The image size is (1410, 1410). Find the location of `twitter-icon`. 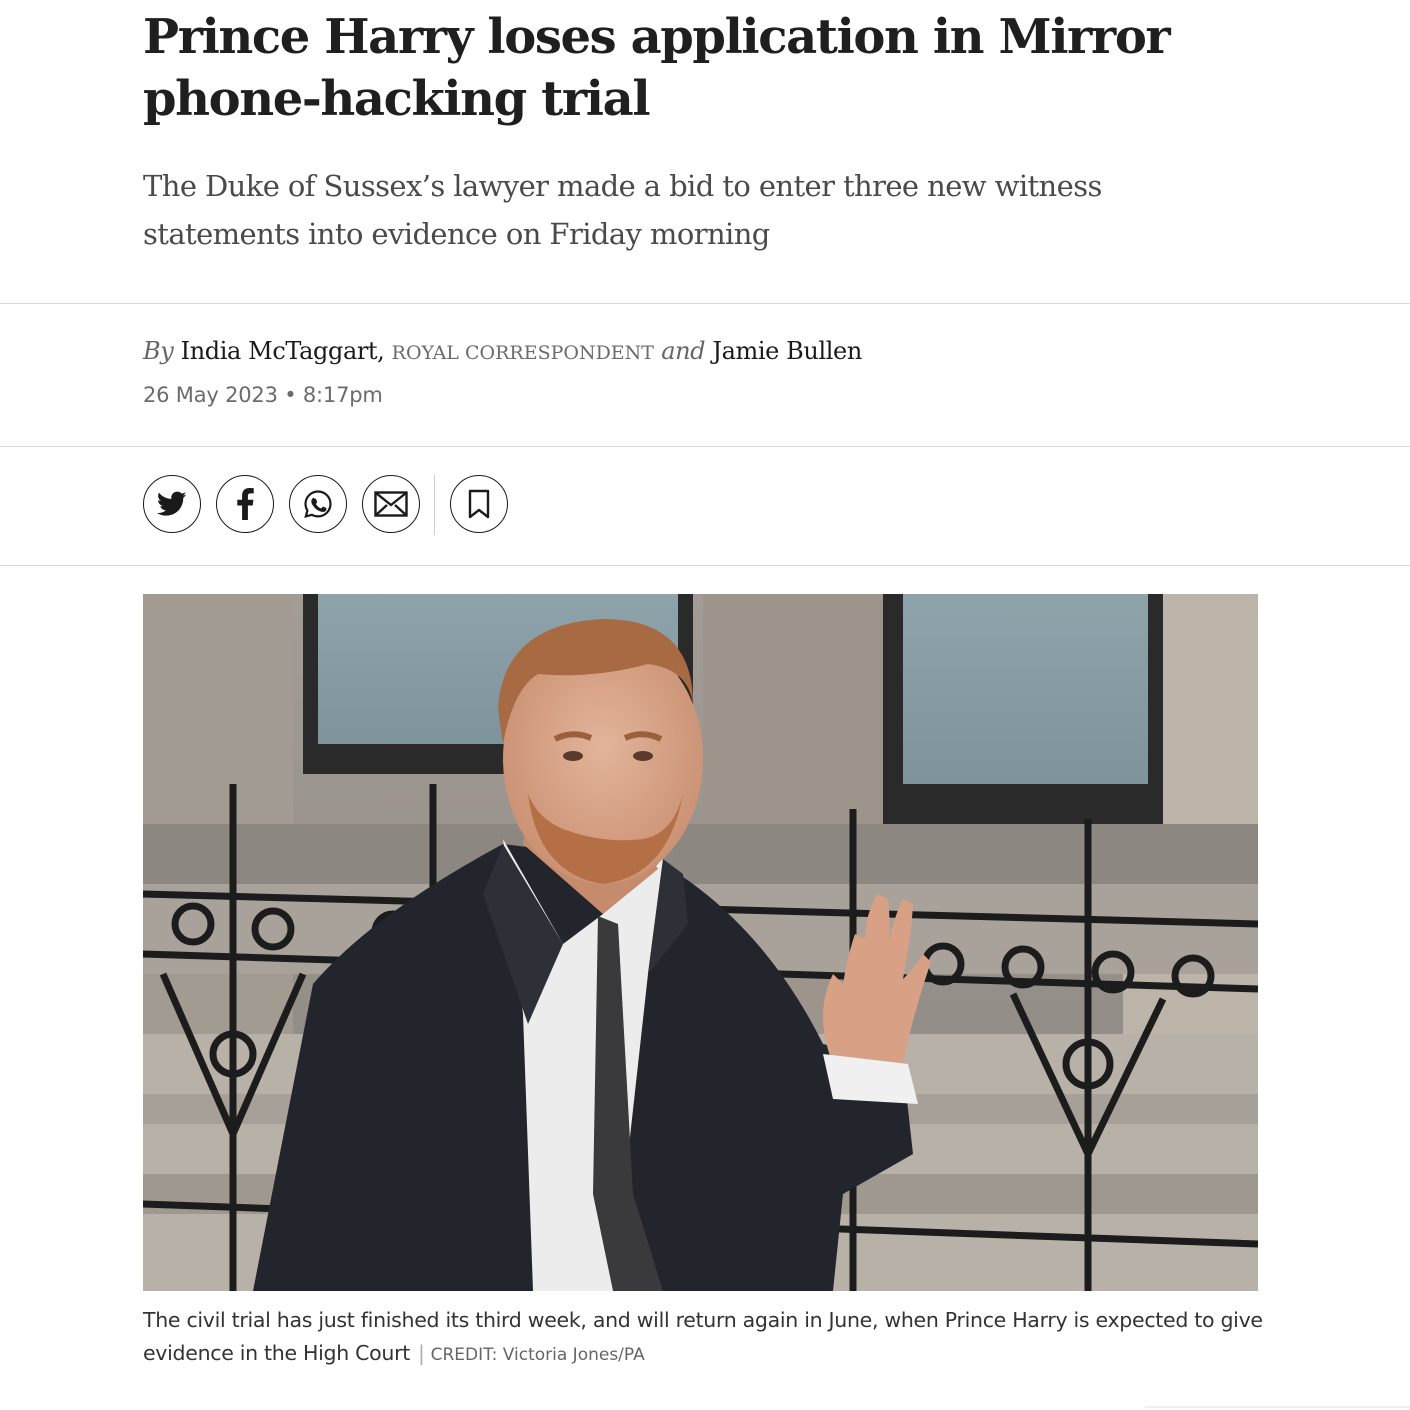

twitter-icon is located at coordinates (172, 503).